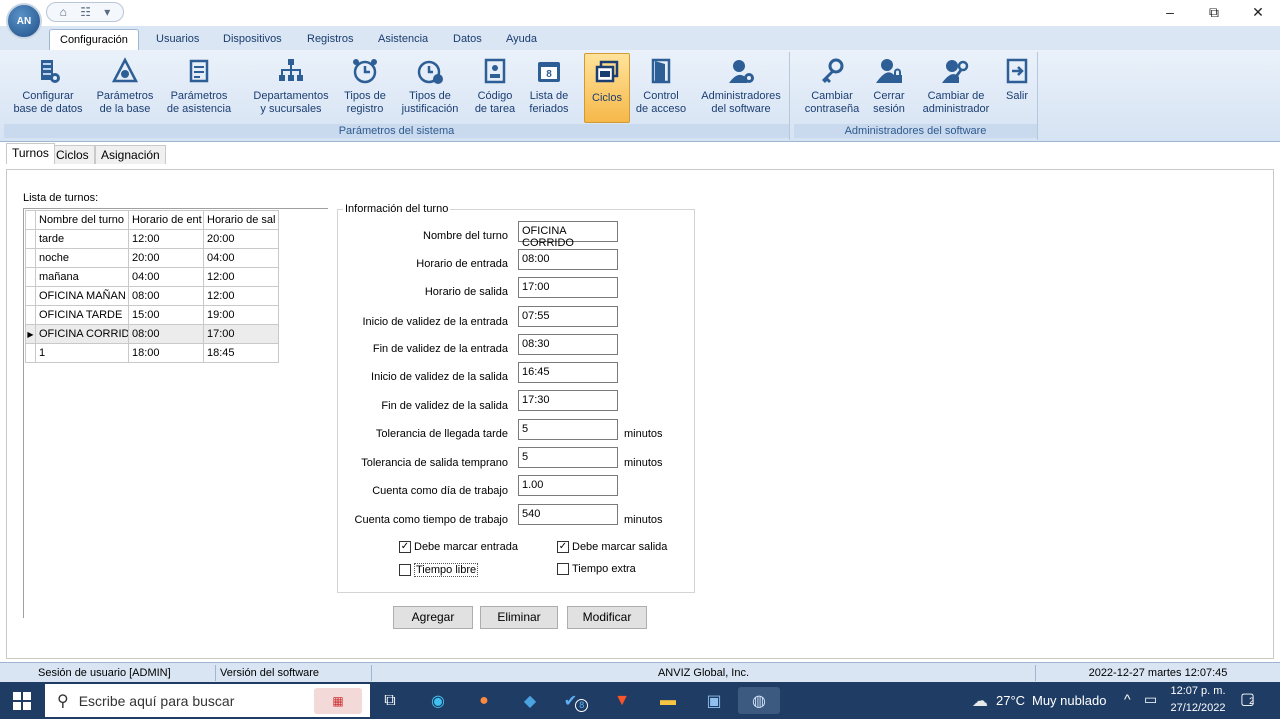 This screenshot has height=719, width=1280. What do you see at coordinates (607, 73) in the screenshot?
I see `cycles-icon` at bounding box center [607, 73].